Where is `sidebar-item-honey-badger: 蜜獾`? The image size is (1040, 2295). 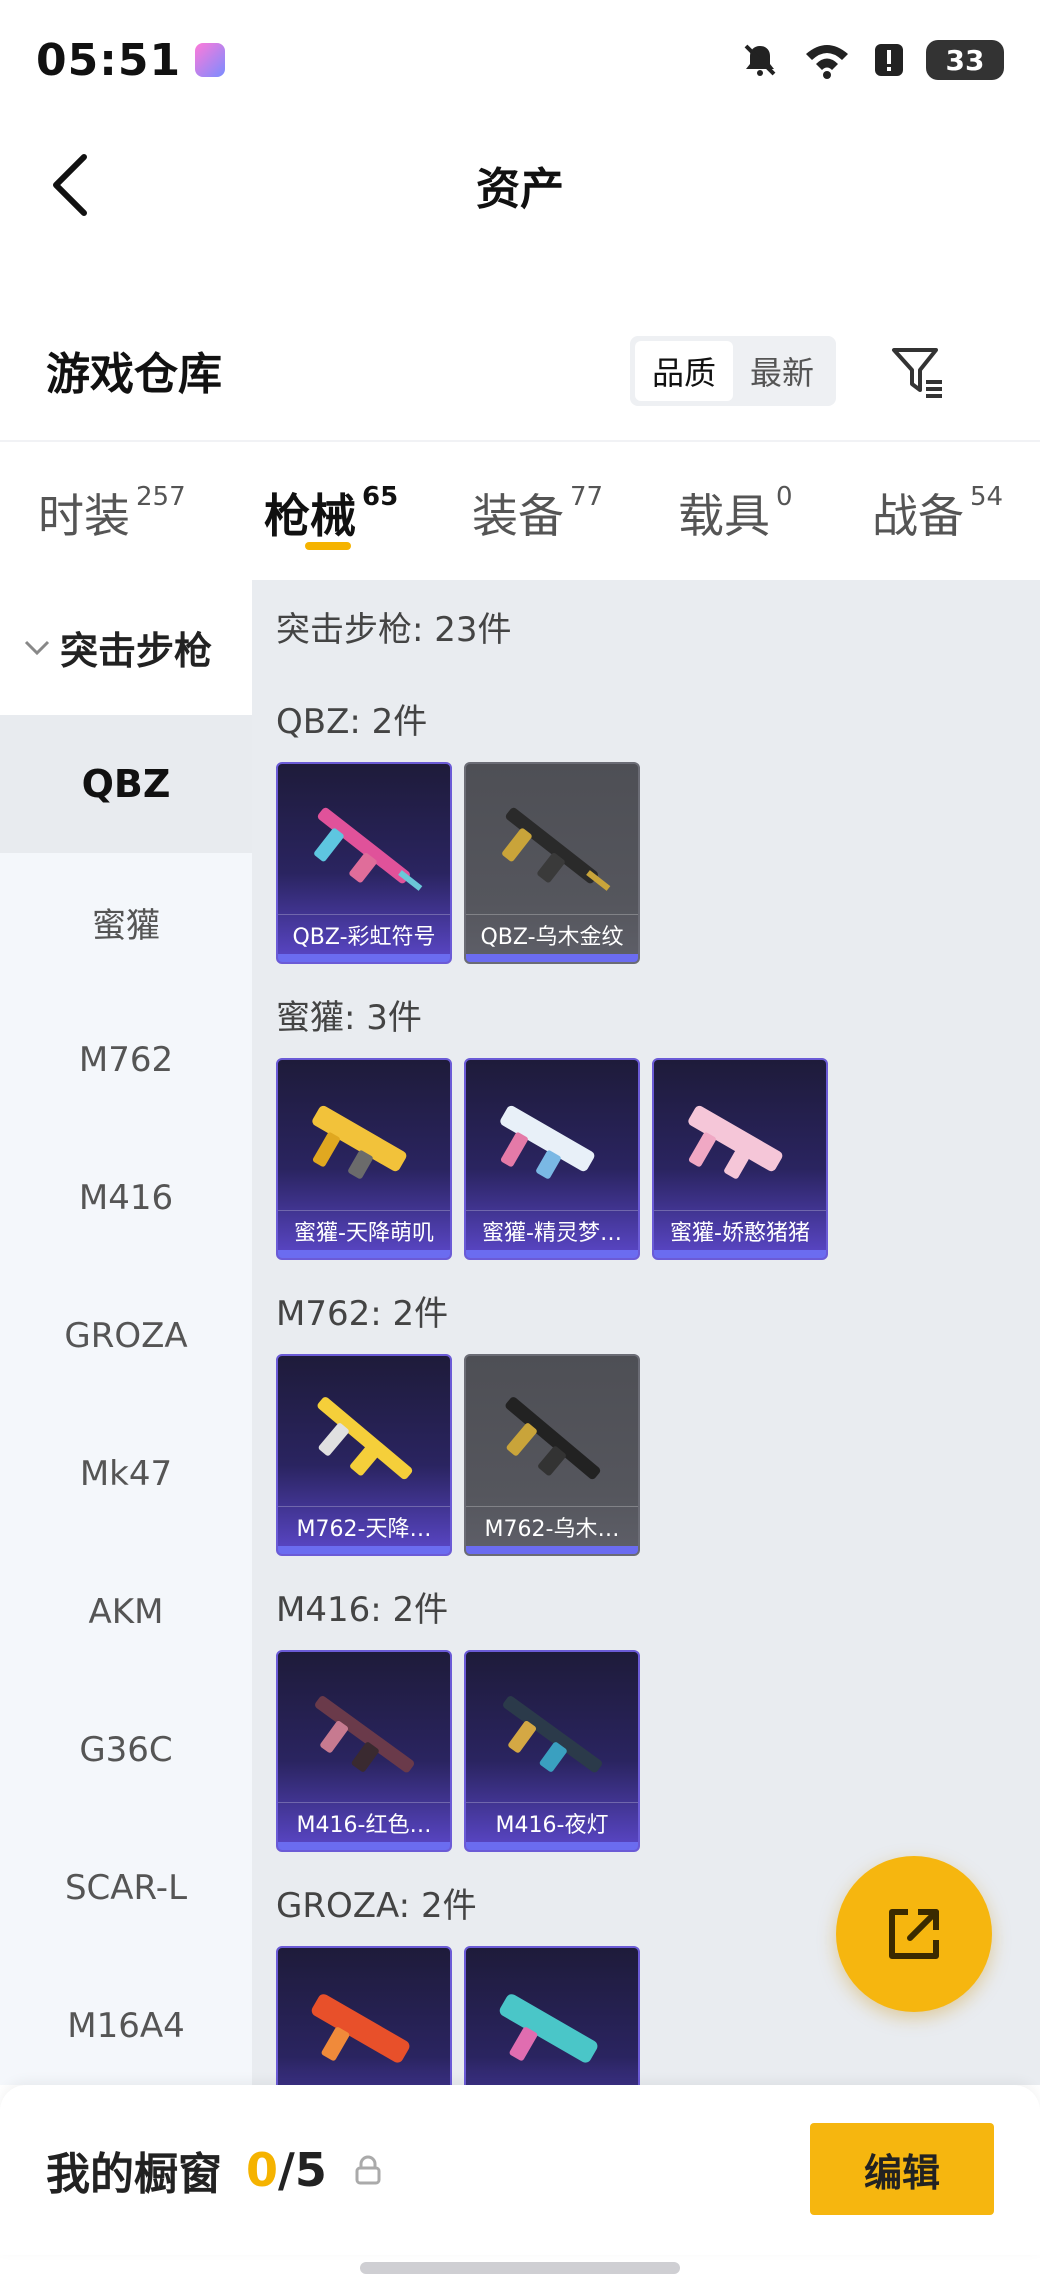
sidebar-item-honey-badger: 蜜獾 is located at coordinates (126, 922).